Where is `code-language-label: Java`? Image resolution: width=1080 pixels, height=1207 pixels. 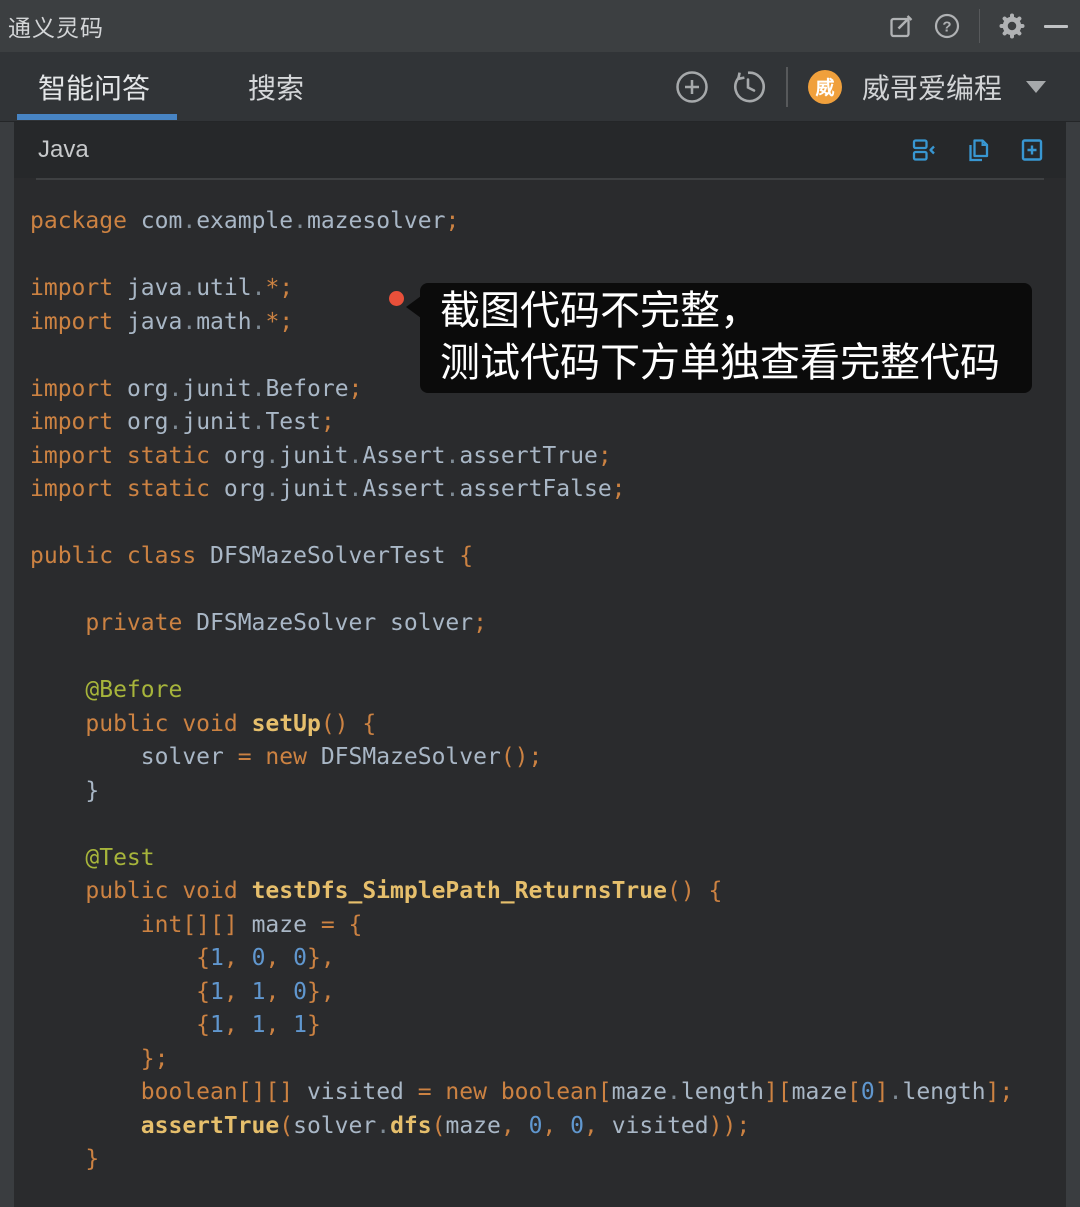 code-language-label: Java is located at coordinates (63, 149).